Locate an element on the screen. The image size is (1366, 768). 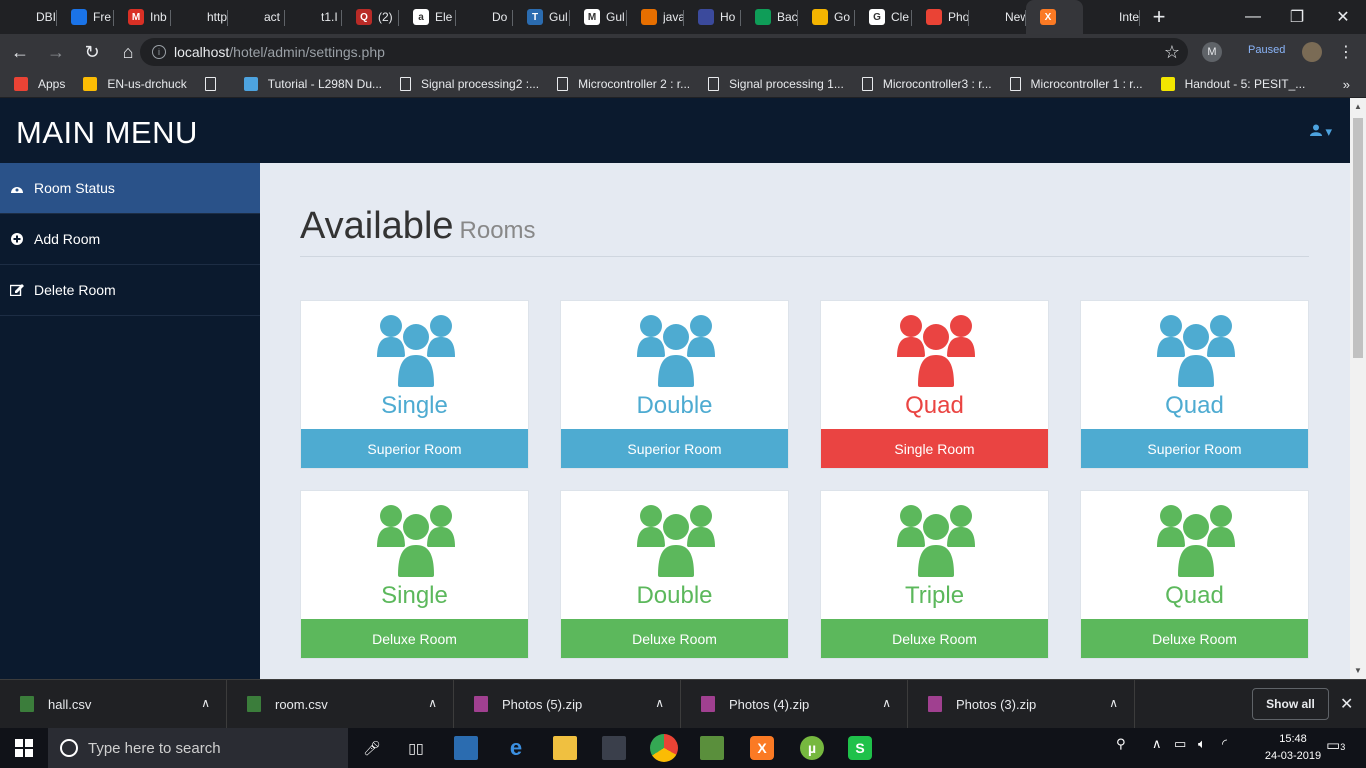
new-tab-button: + is located at coordinates (1159, 17).